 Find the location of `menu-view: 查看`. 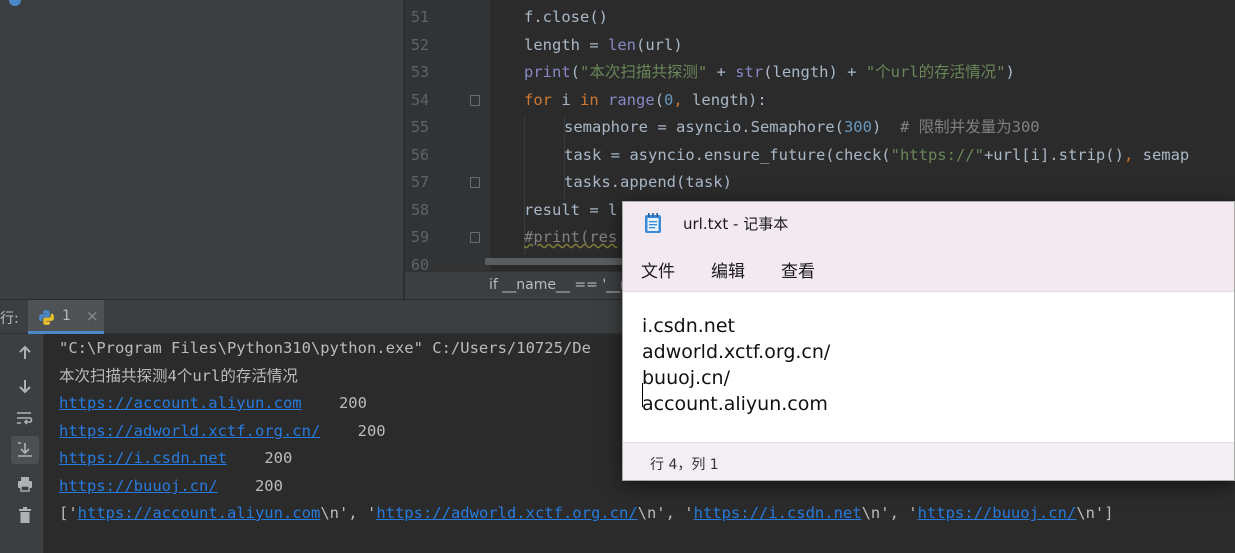

menu-view: 查看 is located at coordinates (798, 269).